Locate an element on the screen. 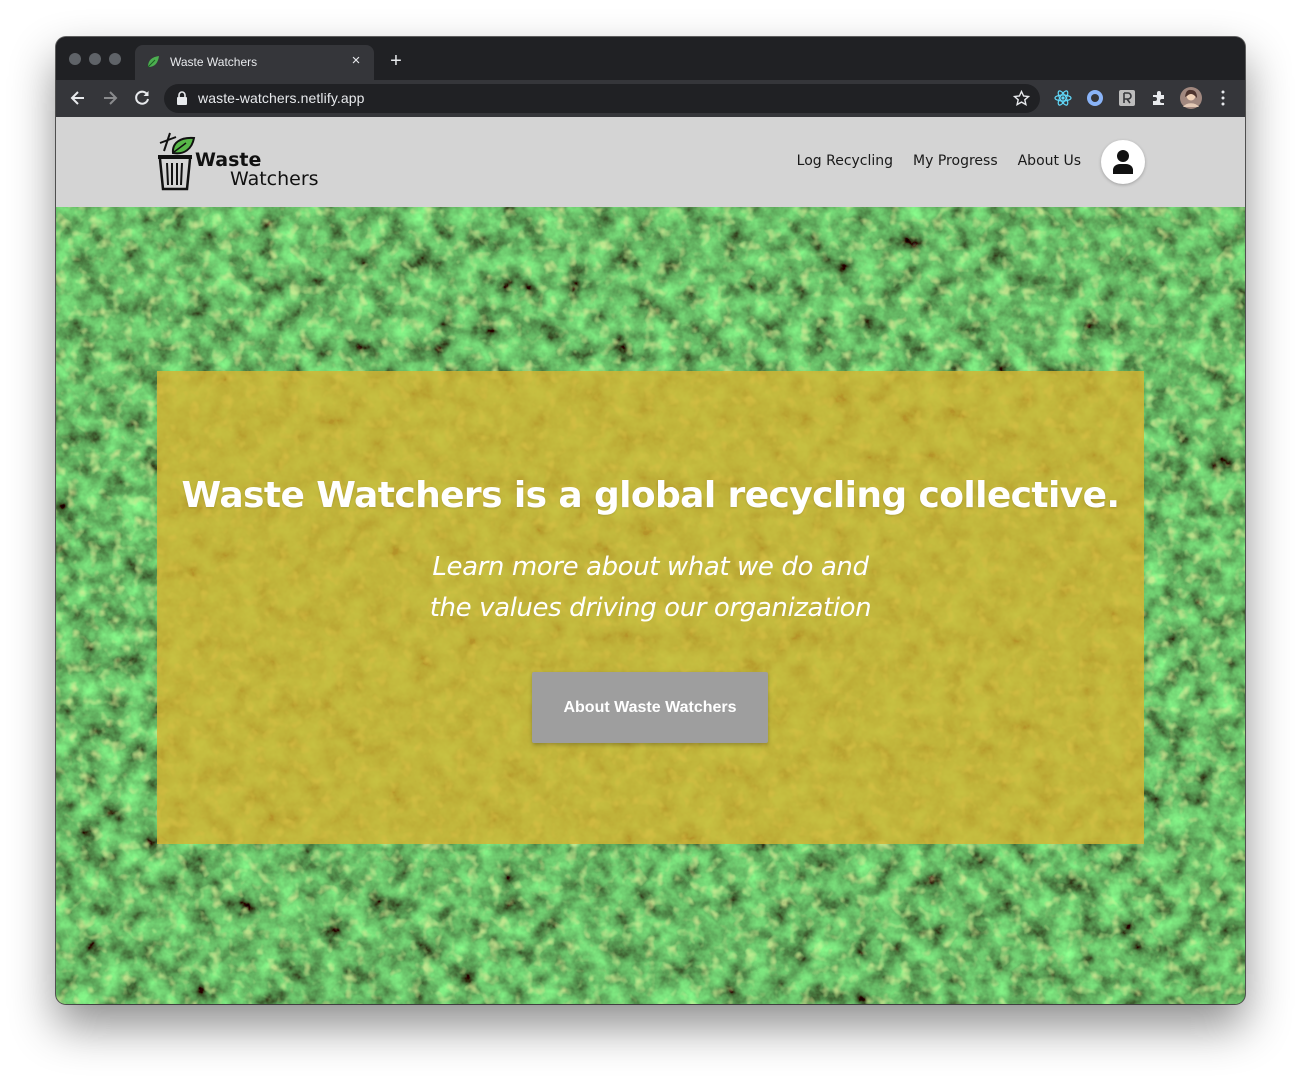 The image size is (1301, 1078). forward-arrow-icon is located at coordinates (110, 98).